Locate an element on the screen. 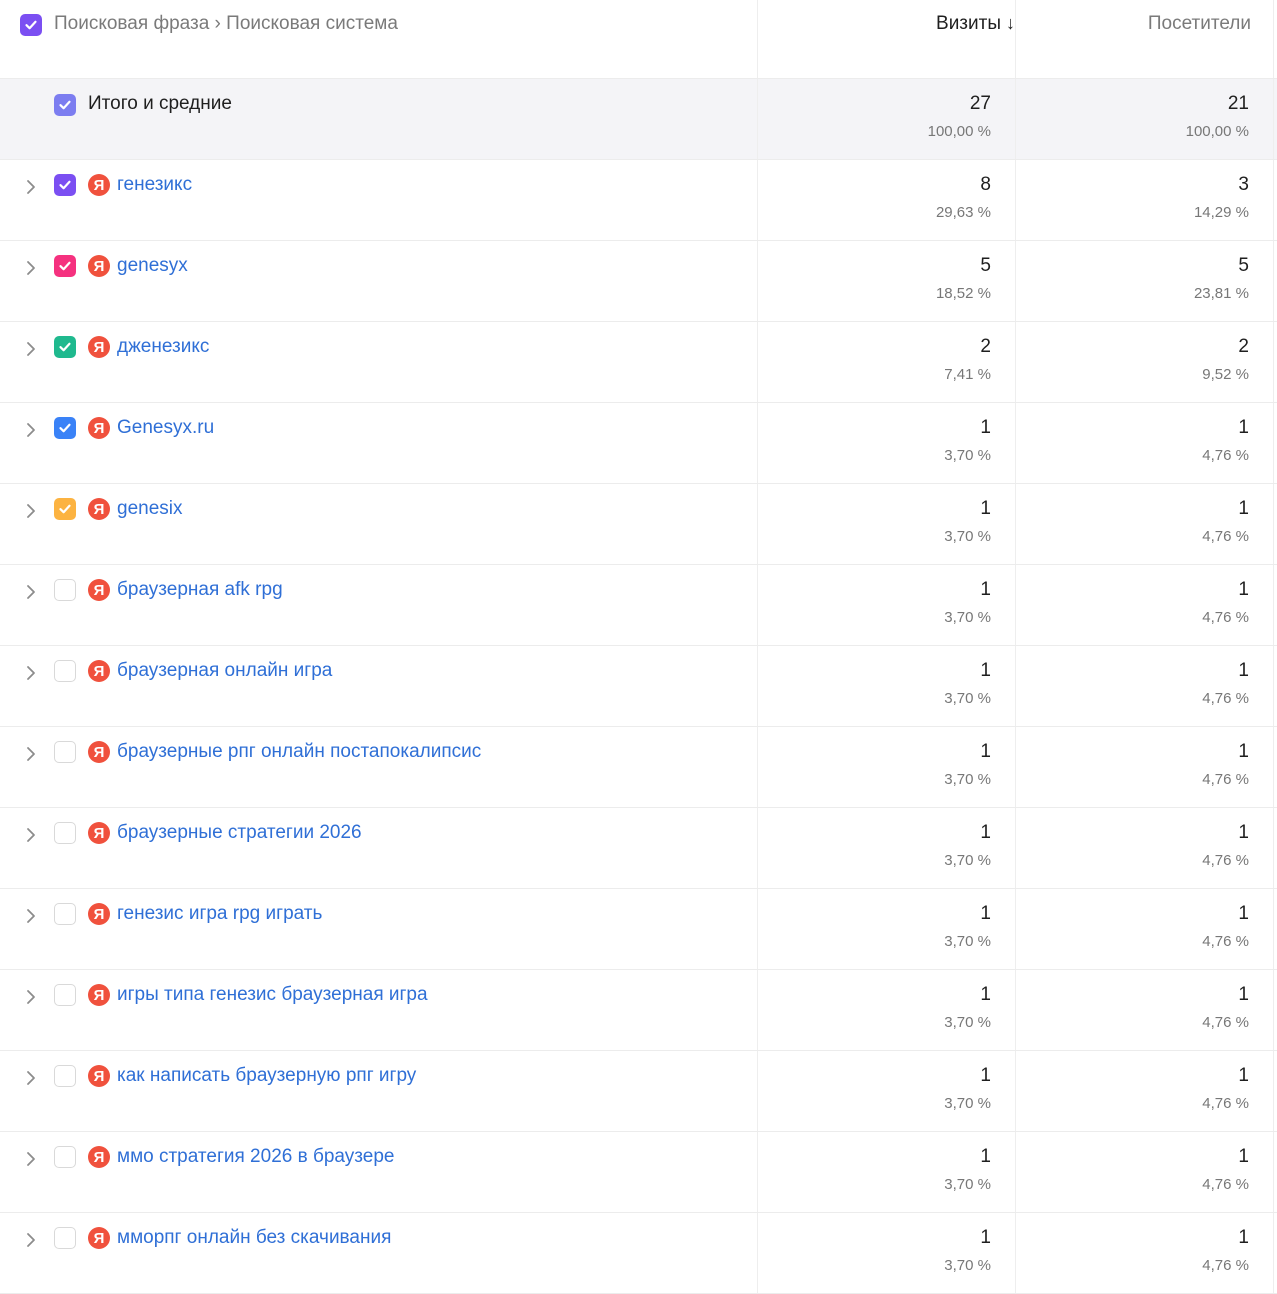  visits-column-header: Визиты ↓ is located at coordinates (975, 24).